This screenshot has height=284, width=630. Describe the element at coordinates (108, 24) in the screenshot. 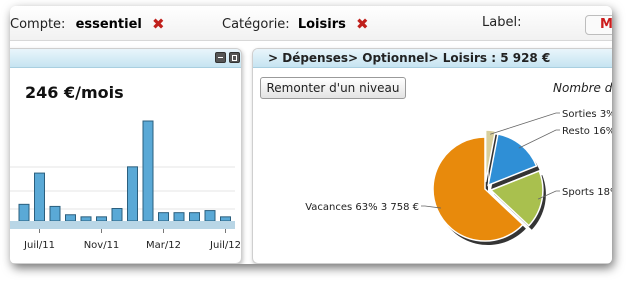

I see `account-filter-value: essentiel` at that location.